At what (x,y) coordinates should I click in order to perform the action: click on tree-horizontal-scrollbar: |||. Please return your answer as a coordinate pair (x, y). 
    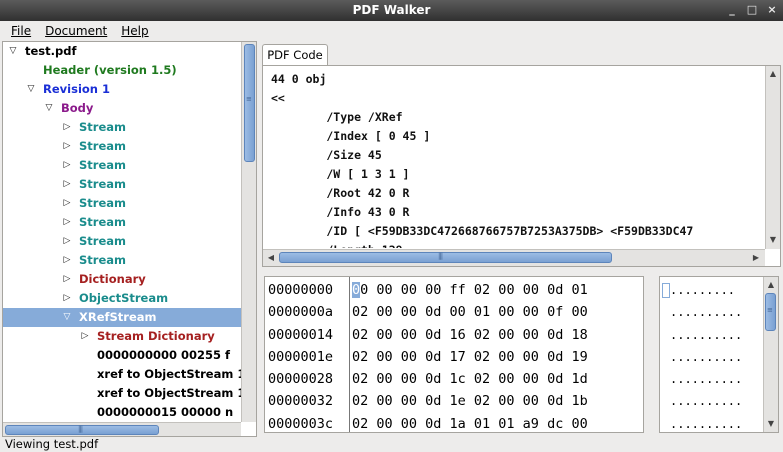
    Looking at the image, I should click on (122, 429).